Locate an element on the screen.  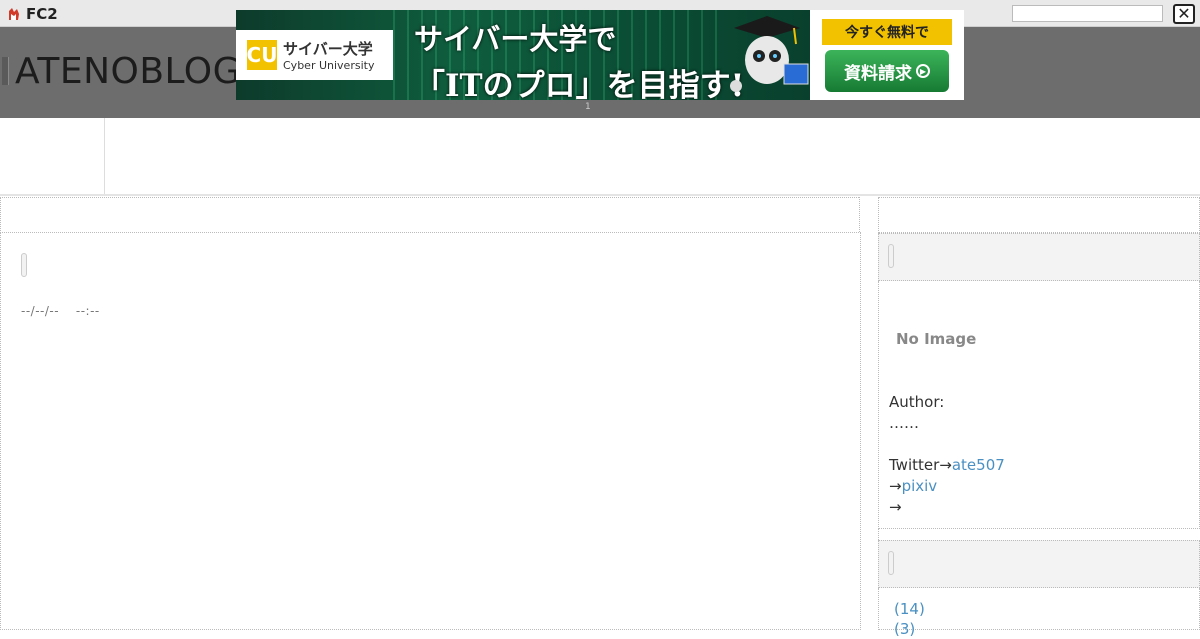
main-gap is located at coordinates (869, 413).